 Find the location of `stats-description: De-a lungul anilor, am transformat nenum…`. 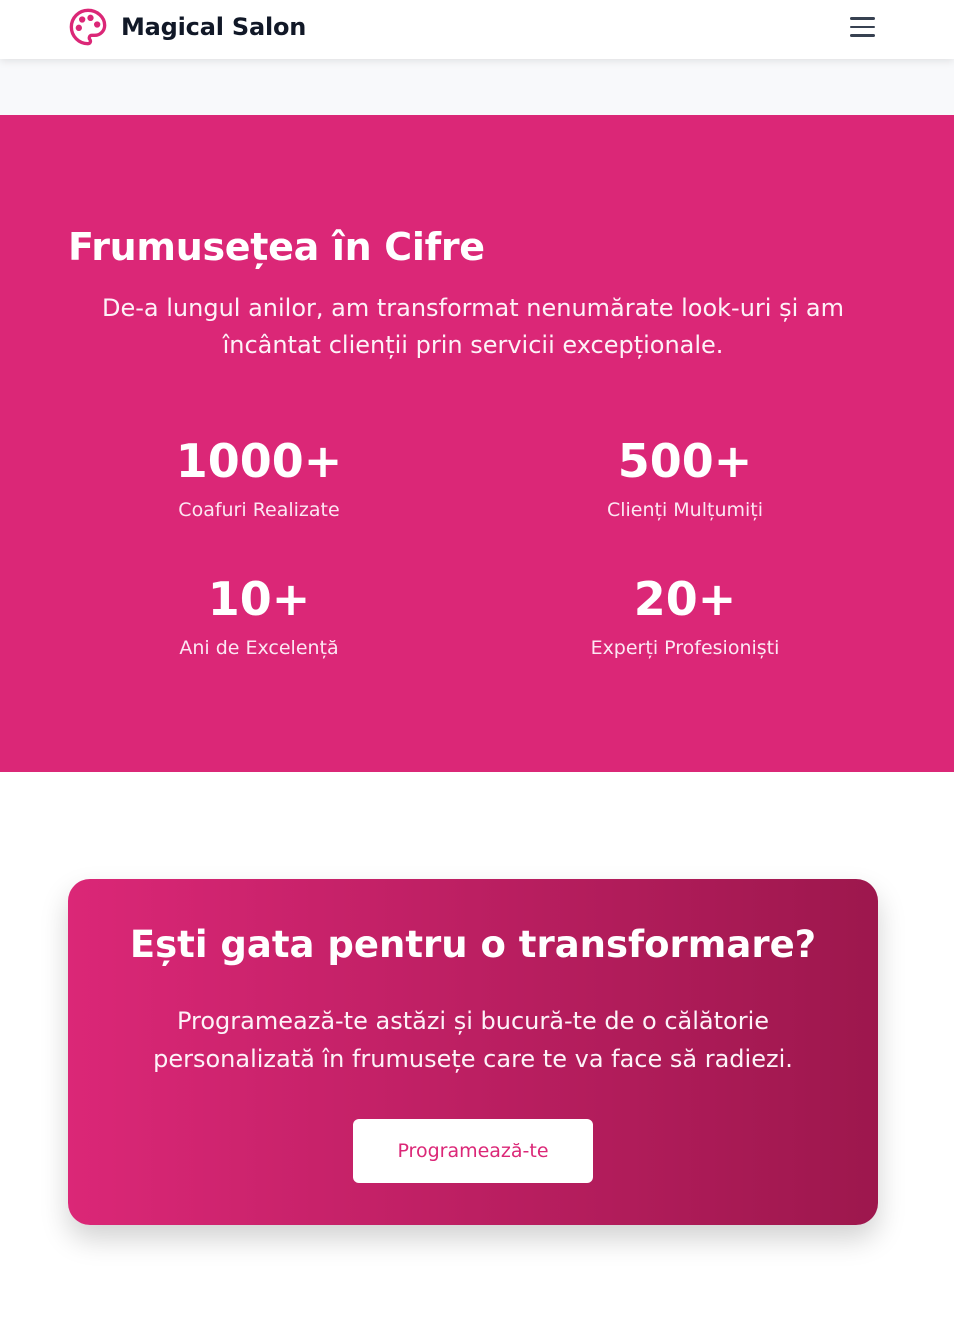

stats-description: De-a lungul anilor, am transformat nenum… is located at coordinates (473, 326).